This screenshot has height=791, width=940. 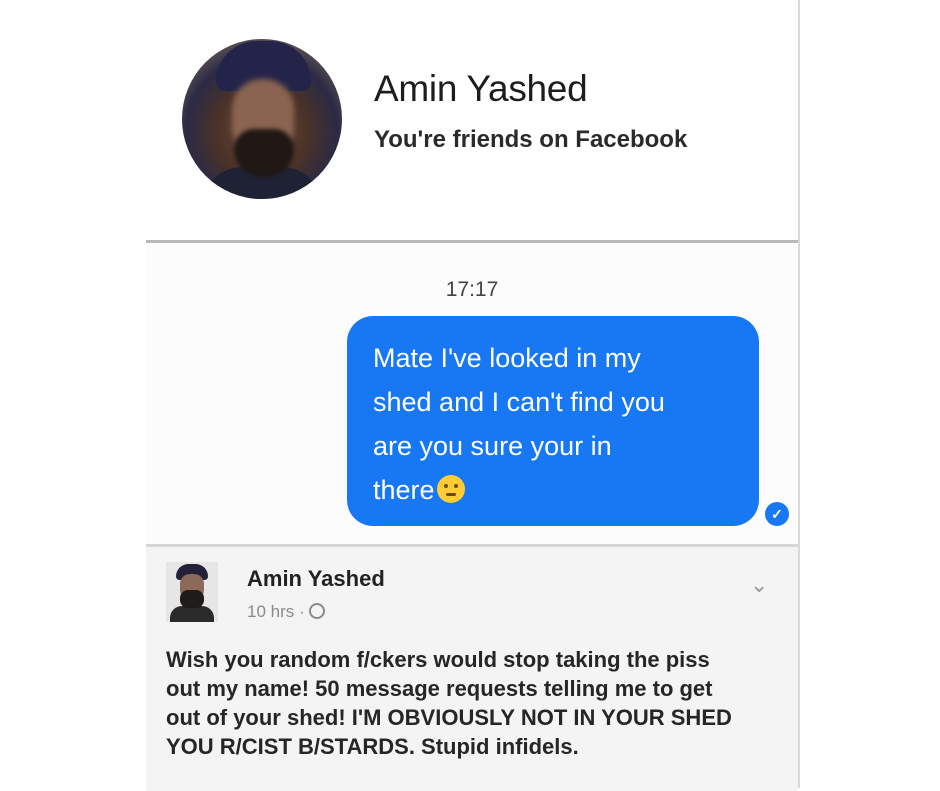 What do you see at coordinates (262, 119) in the screenshot?
I see `contact-avatar` at bounding box center [262, 119].